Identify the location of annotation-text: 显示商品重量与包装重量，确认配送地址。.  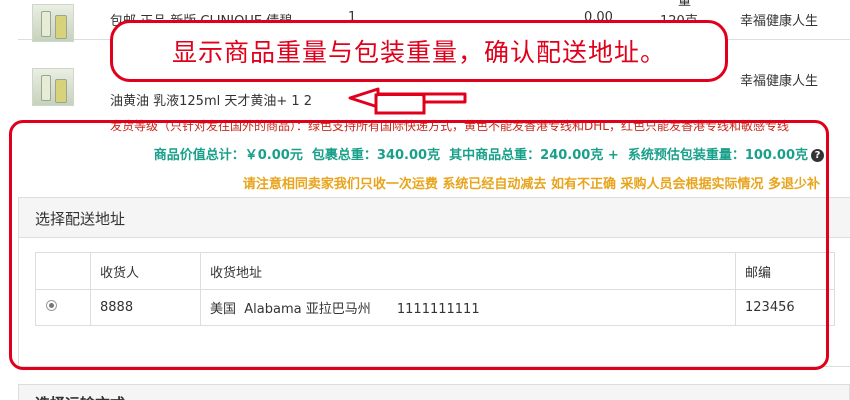
(418, 52).